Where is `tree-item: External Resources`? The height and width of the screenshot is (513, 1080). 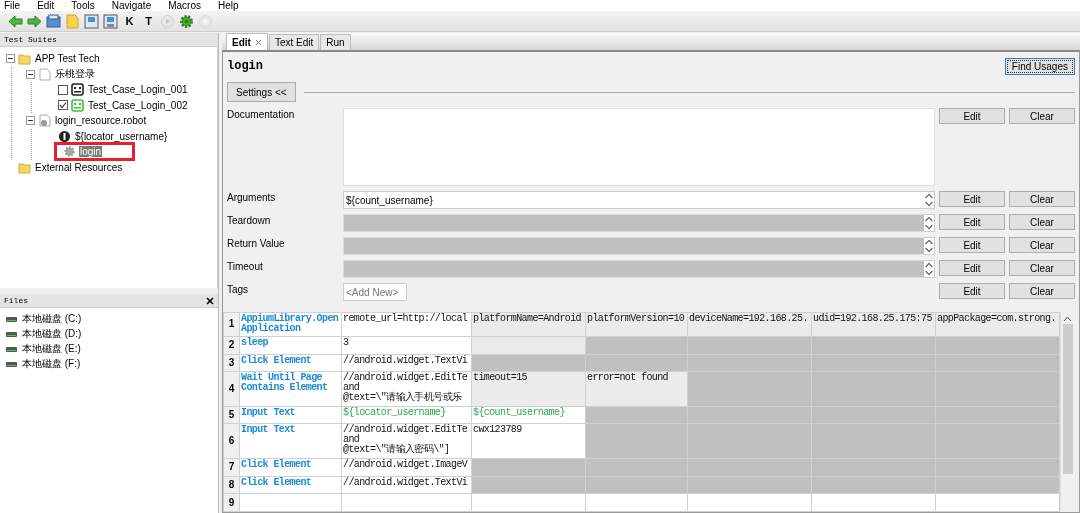 tree-item: External Resources is located at coordinates (79, 167).